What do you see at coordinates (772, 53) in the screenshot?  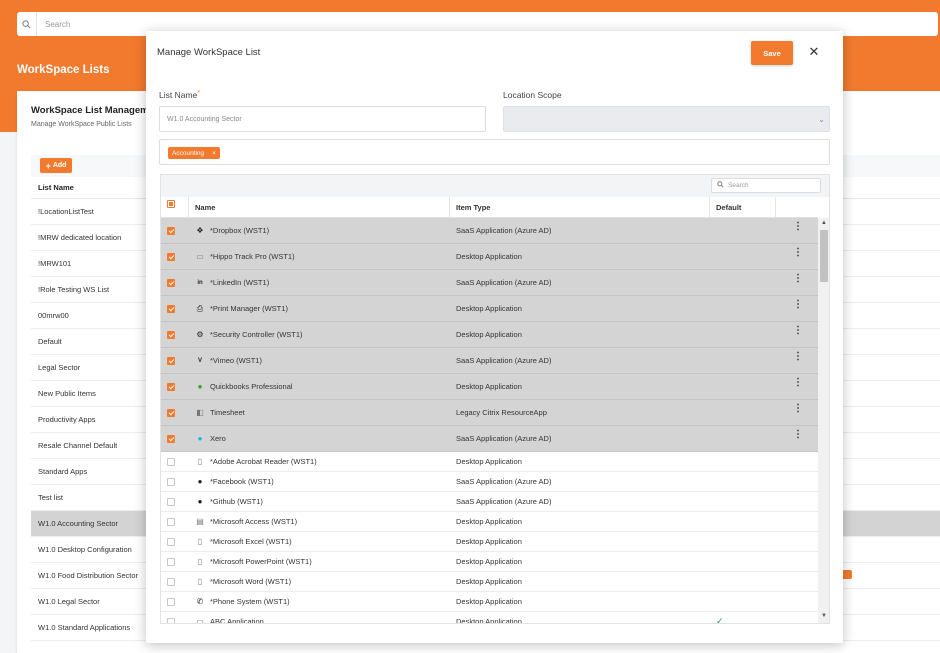 I see `save-button: Save` at bounding box center [772, 53].